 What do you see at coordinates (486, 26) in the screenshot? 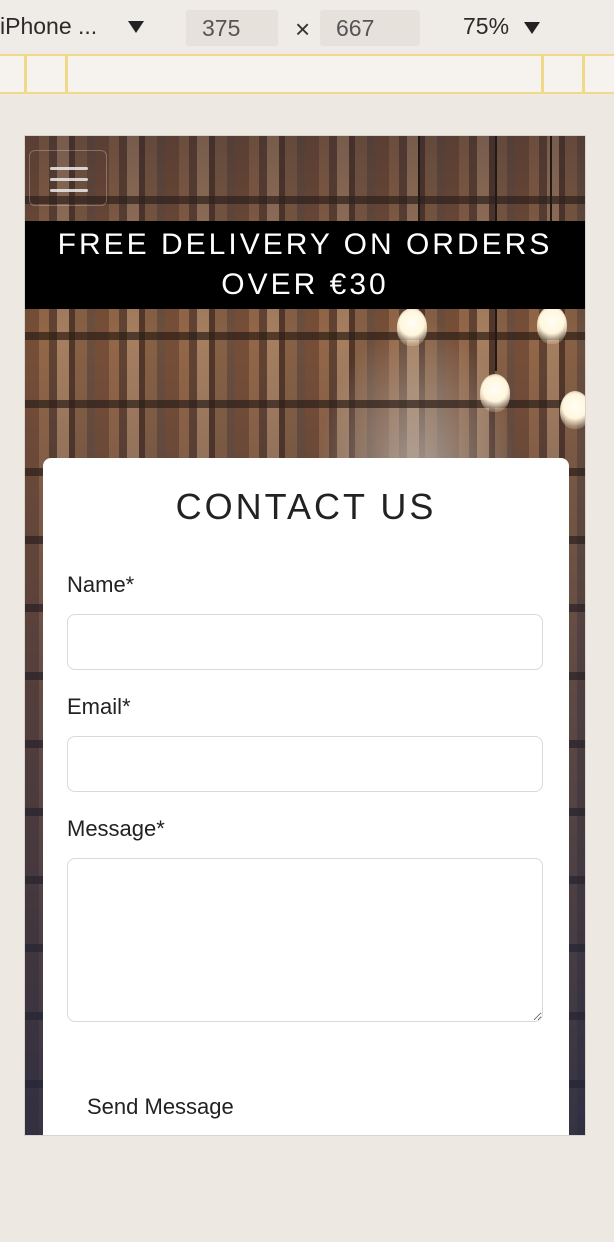
I see `zoom-select: 75%` at bounding box center [486, 26].